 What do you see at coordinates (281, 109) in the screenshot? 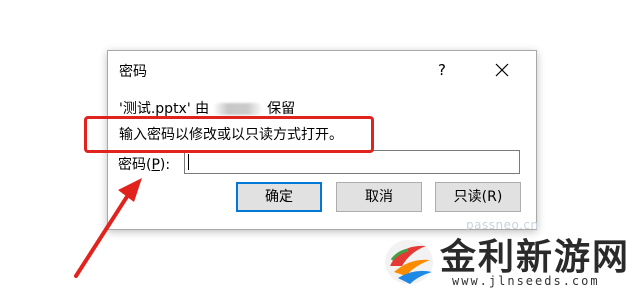
I see `owner-suffix: 保留` at bounding box center [281, 109].